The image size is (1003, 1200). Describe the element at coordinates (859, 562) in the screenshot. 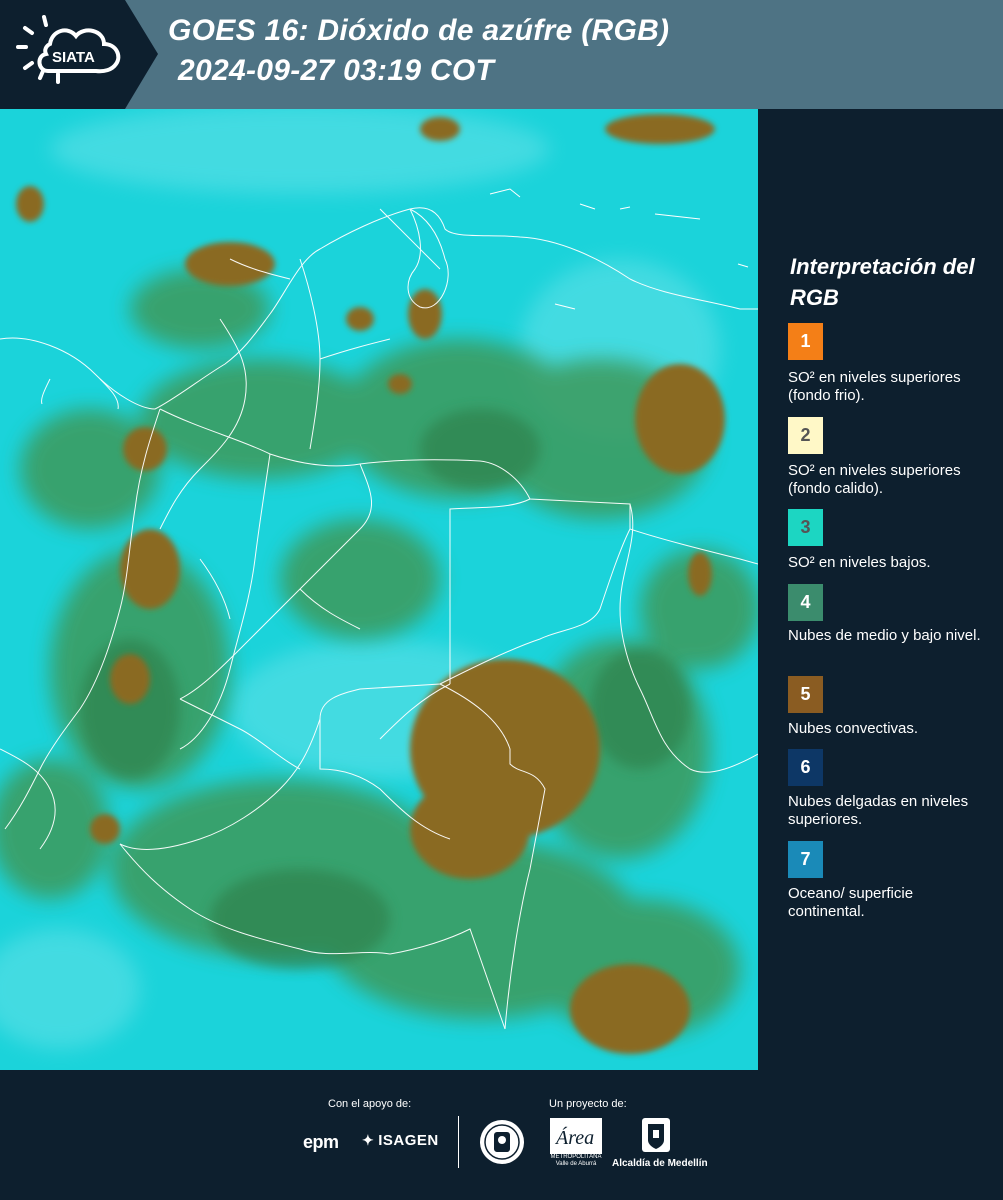

I see `legend-label-3: SO² en niveles bajos.` at that location.